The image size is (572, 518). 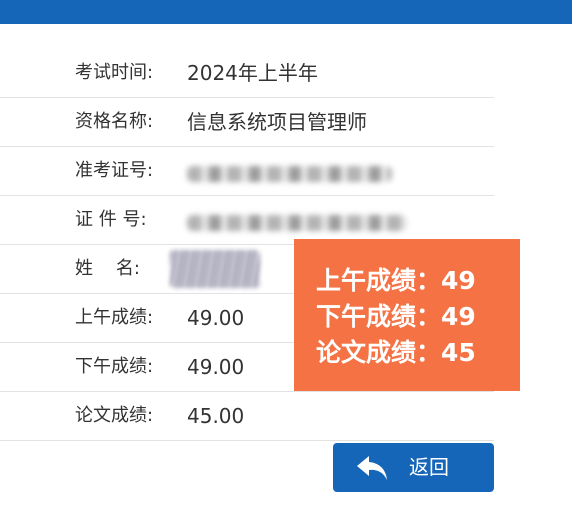 I want to click on essay-score-label: 论文成绩:, so click(x=114, y=415).